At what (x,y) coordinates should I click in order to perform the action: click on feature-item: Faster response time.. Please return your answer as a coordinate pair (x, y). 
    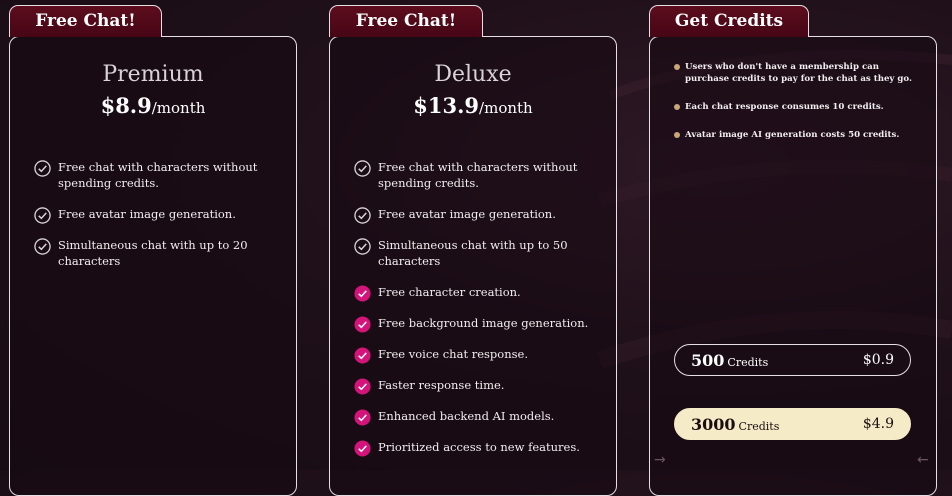
    Looking at the image, I should click on (476, 386).